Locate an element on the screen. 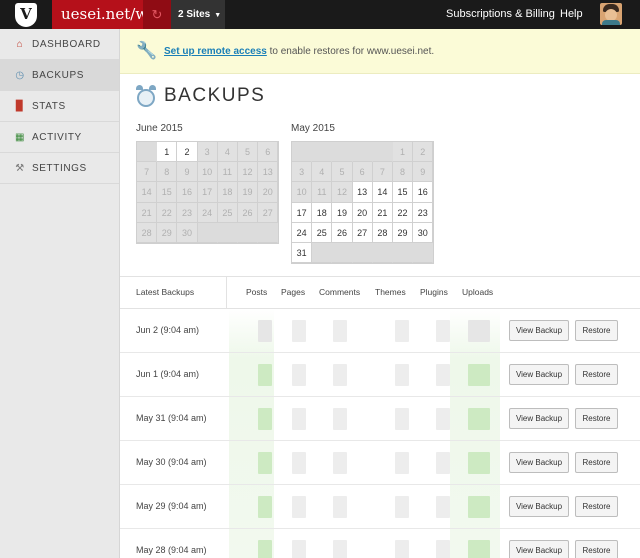  site-title: uesei.net/wp is located at coordinates (105, 14).